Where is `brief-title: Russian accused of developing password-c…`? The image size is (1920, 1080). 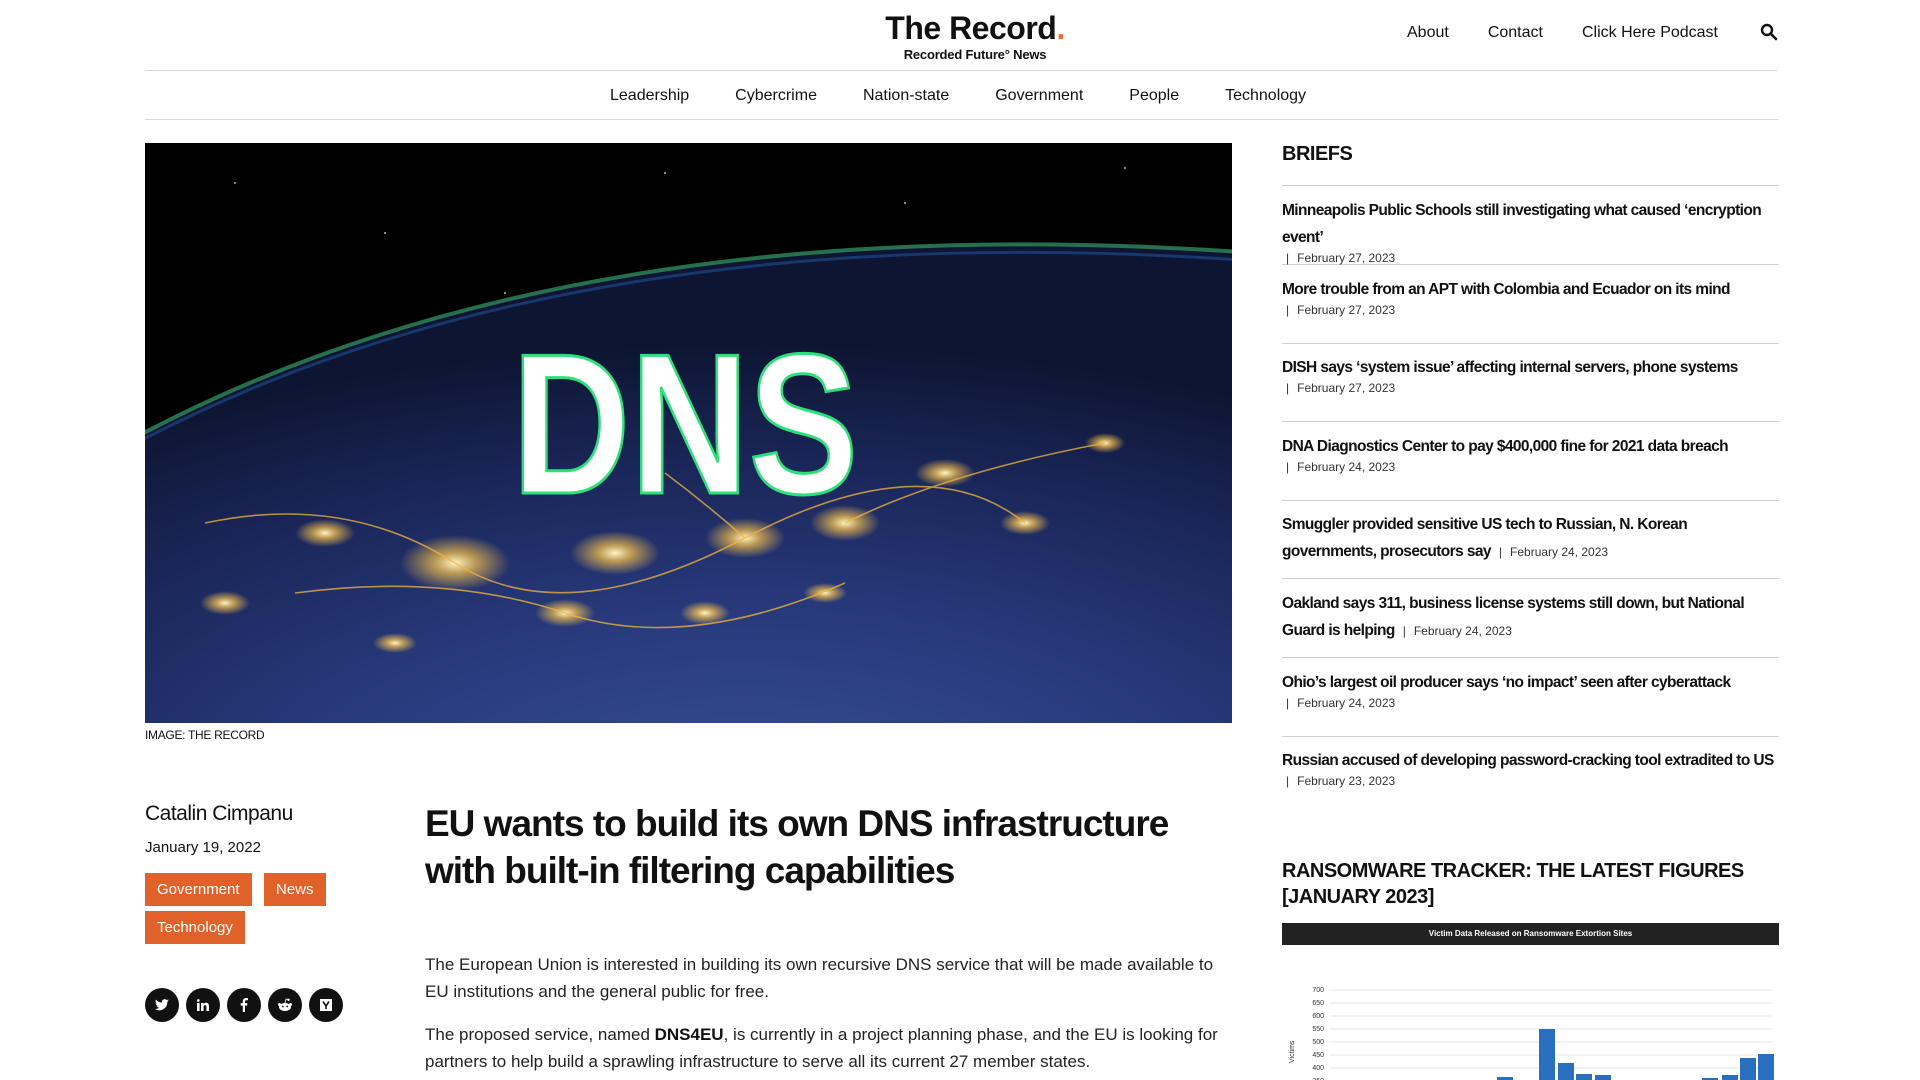
brief-title: Russian accused of developing password-c… is located at coordinates (1530, 760).